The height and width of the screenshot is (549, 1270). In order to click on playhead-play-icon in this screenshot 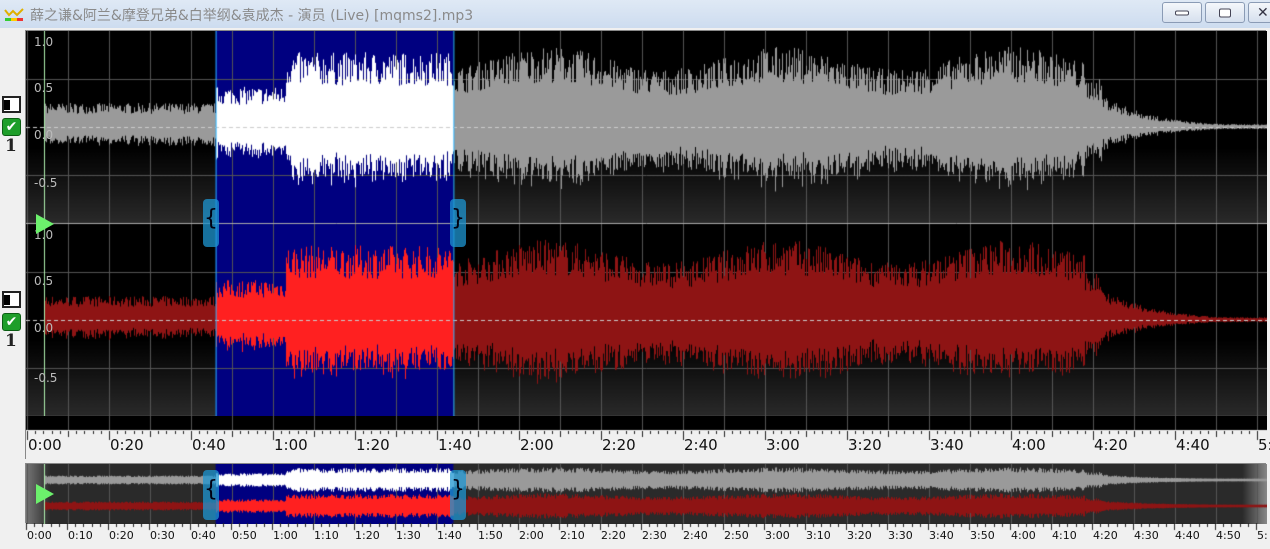, I will do `click(45, 224)`.